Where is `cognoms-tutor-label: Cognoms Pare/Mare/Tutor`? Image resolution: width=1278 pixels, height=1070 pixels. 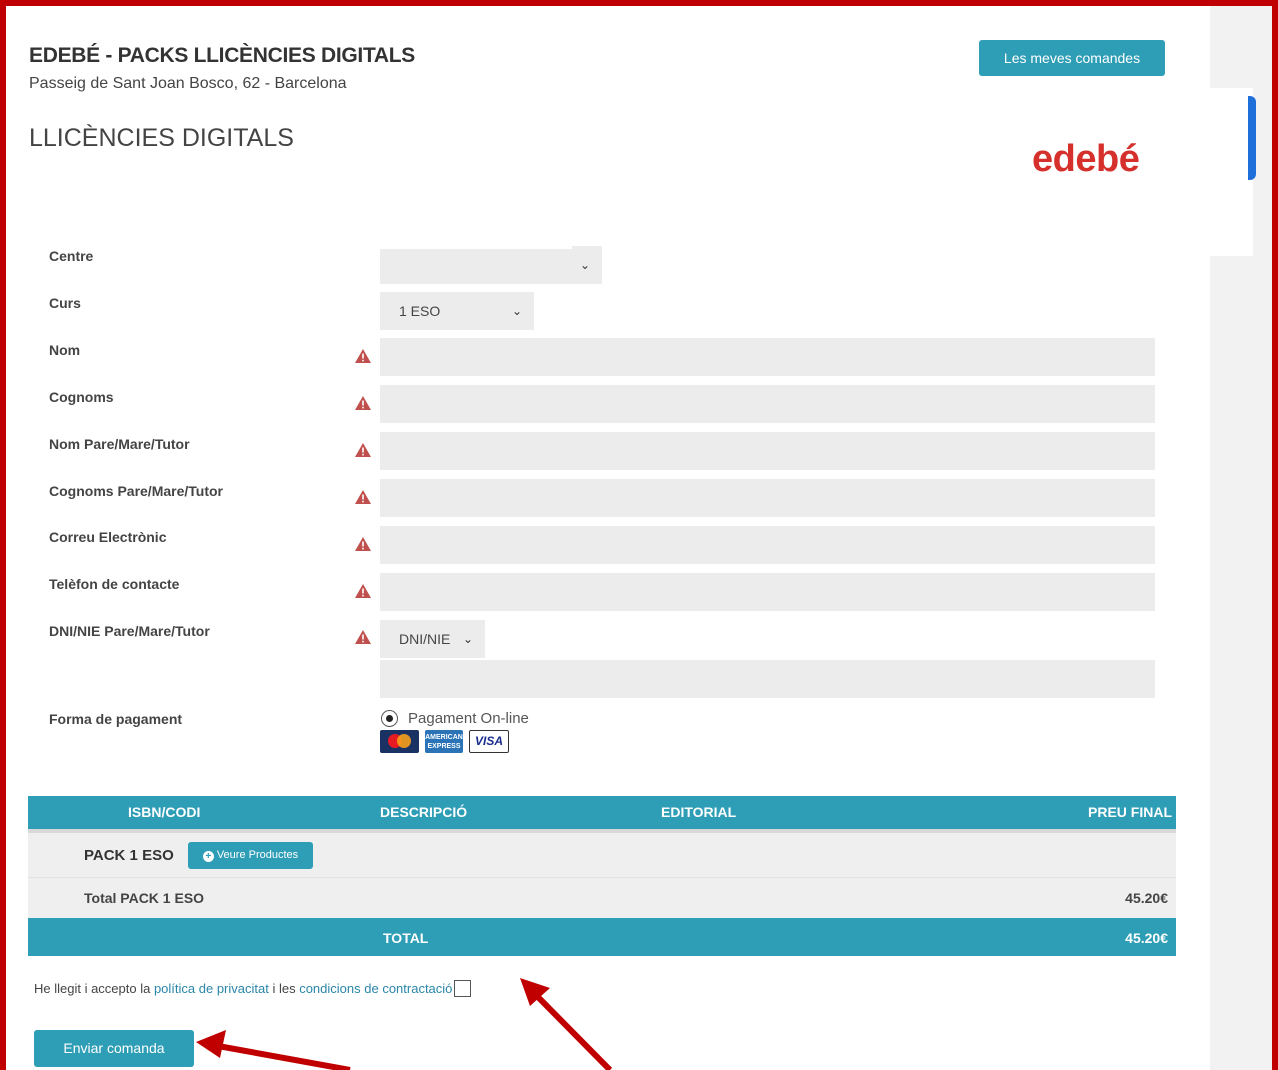
cognoms-tutor-label: Cognoms Pare/Mare/Tutor is located at coordinates (136, 491).